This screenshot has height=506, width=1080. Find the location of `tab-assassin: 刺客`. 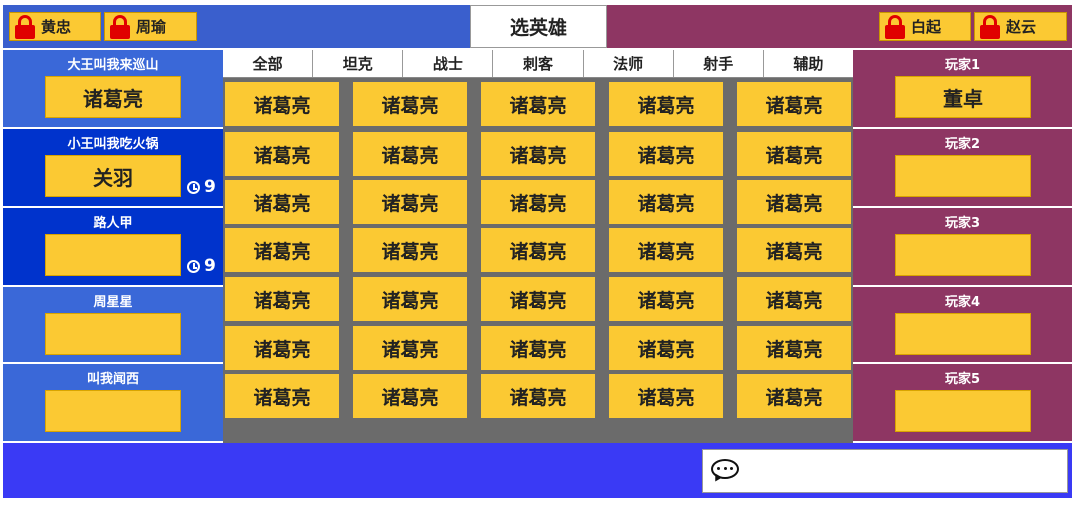

tab-assassin: 刺客 is located at coordinates (538, 63).